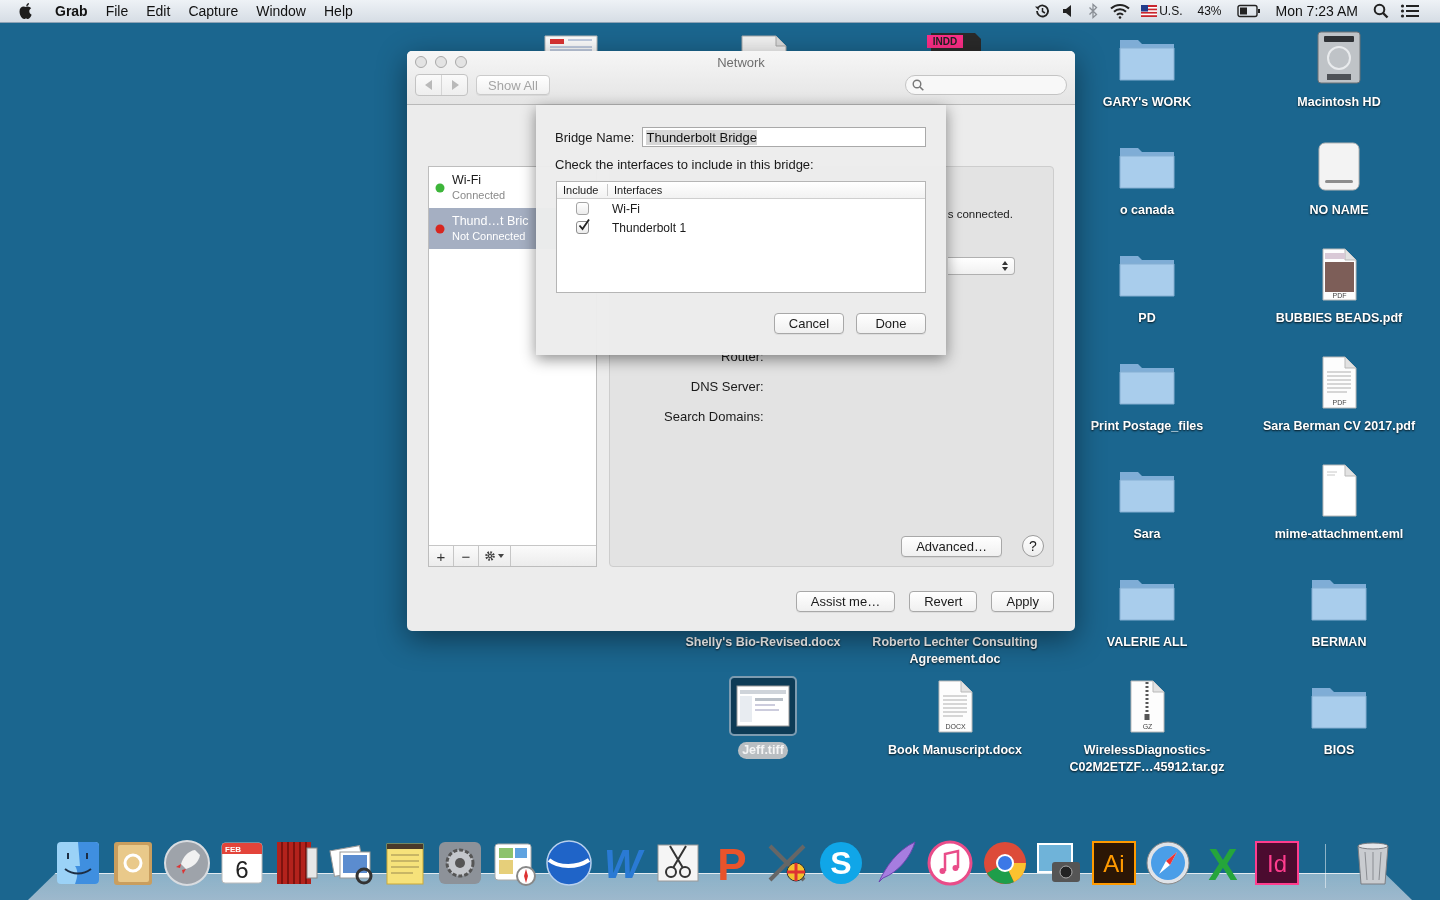  Describe the element at coordinates (1147, 534) in the screenshot. I see `file-name-label: Sara` at that location.